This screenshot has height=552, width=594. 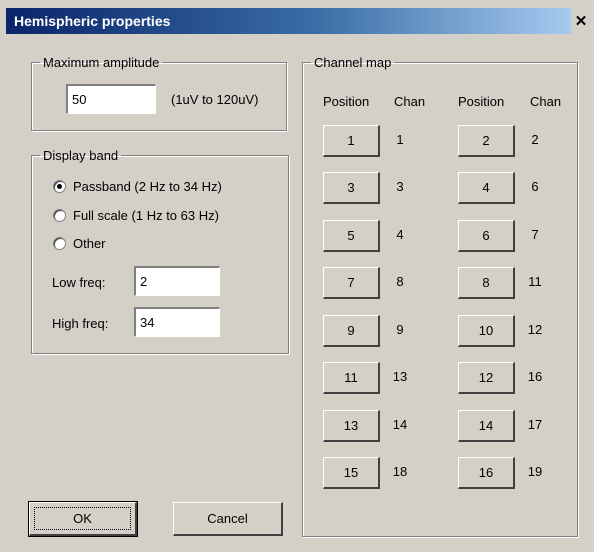 I want to click on channel-value-6: 7, so click(x=535, y=234).